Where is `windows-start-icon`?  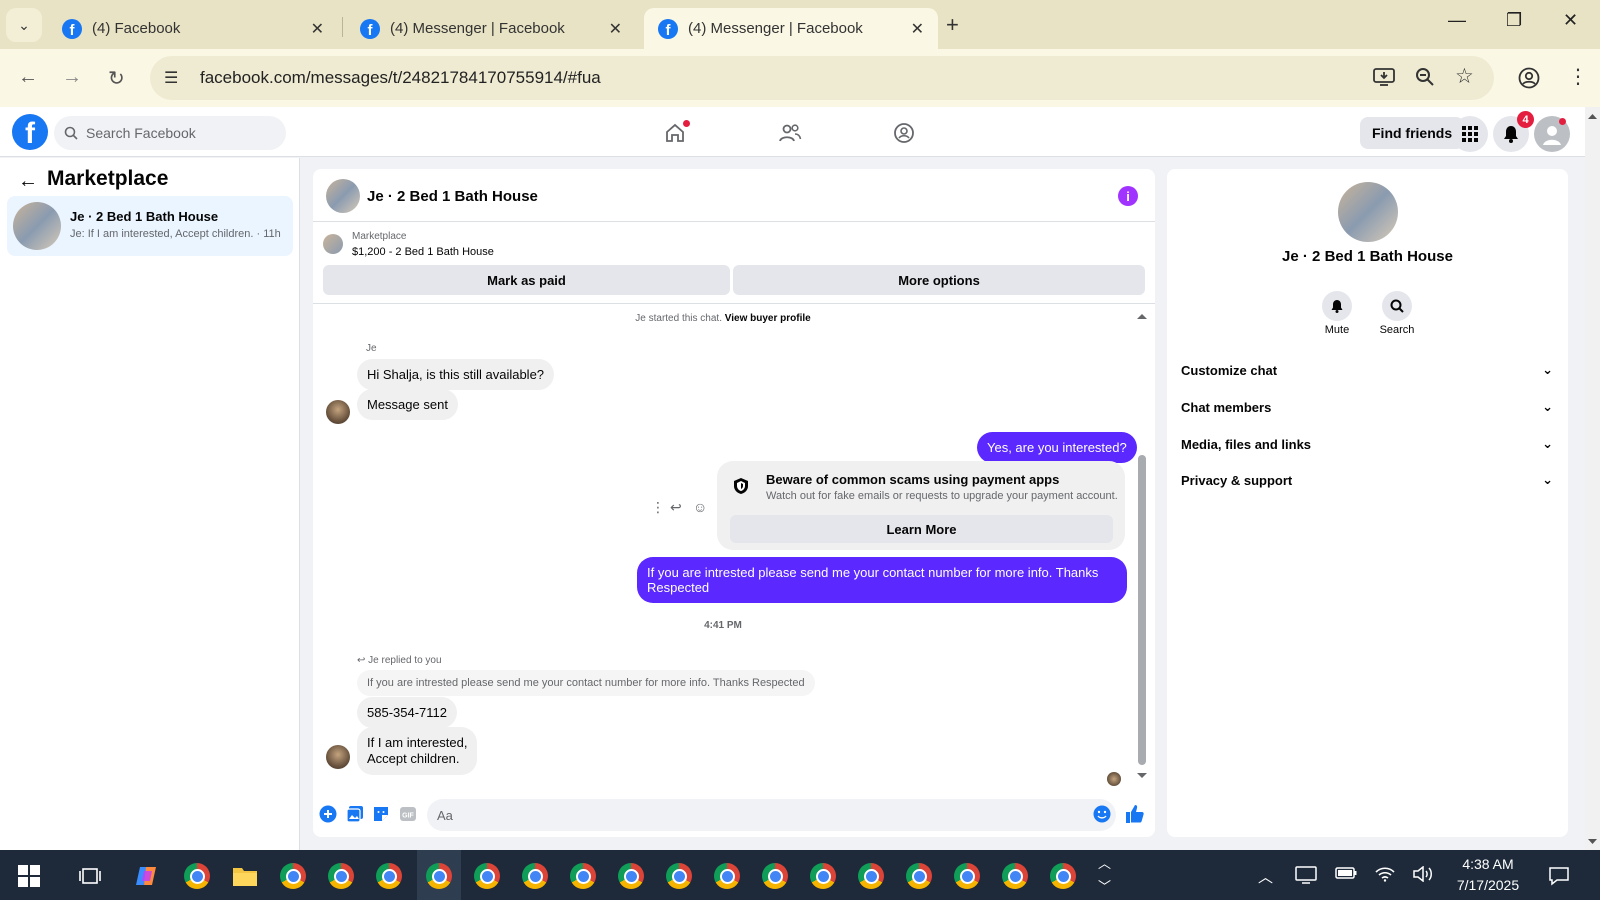
windows-start-icon is located at coordinates (29, 876).